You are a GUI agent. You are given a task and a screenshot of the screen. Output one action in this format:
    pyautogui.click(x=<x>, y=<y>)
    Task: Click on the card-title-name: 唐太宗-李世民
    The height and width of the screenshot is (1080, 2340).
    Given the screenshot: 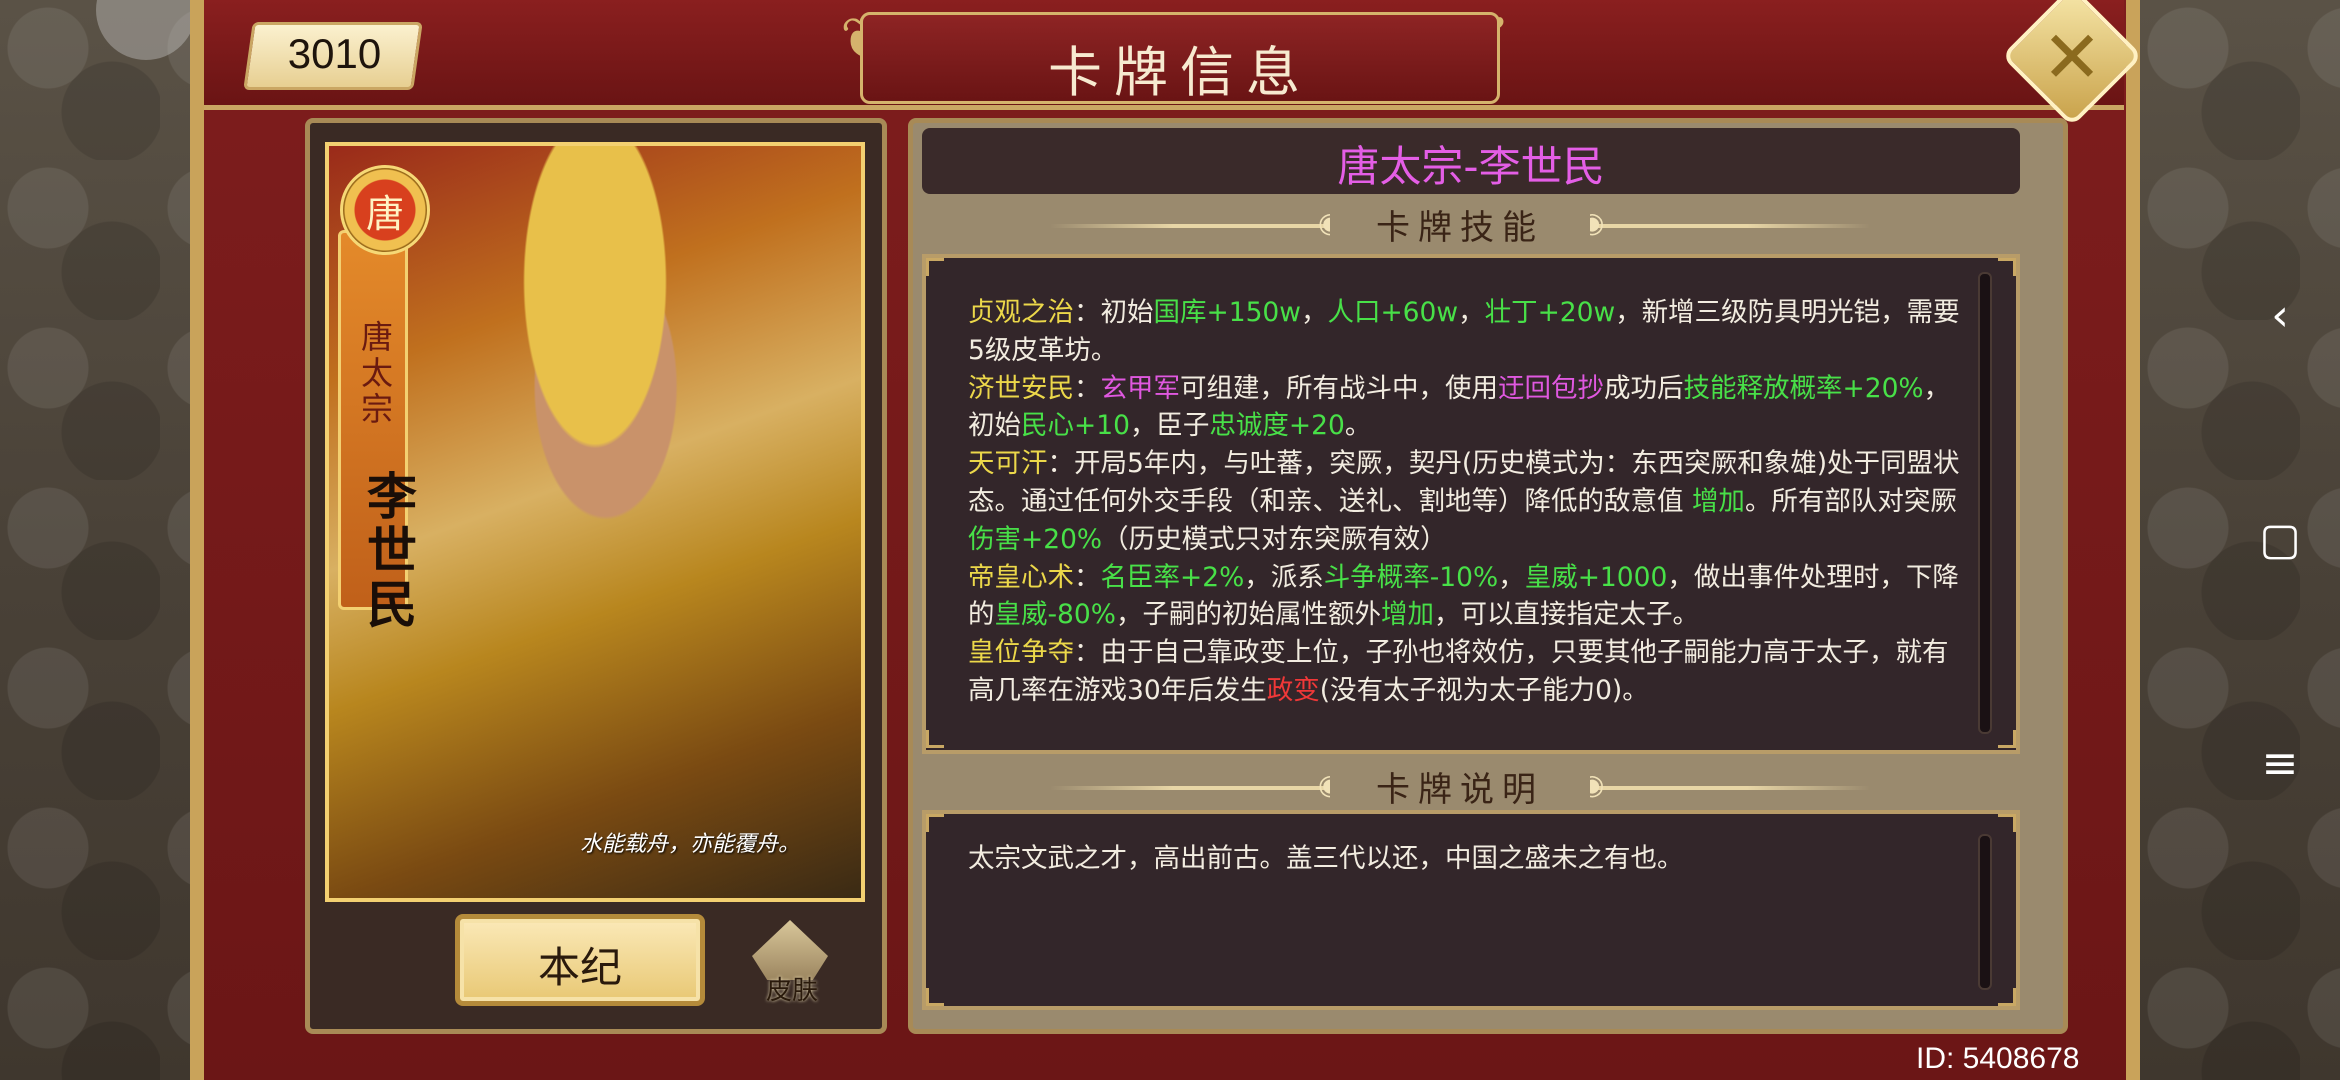 What is the action you would take?
    pyautogui.click(x=1471, y=166)
    